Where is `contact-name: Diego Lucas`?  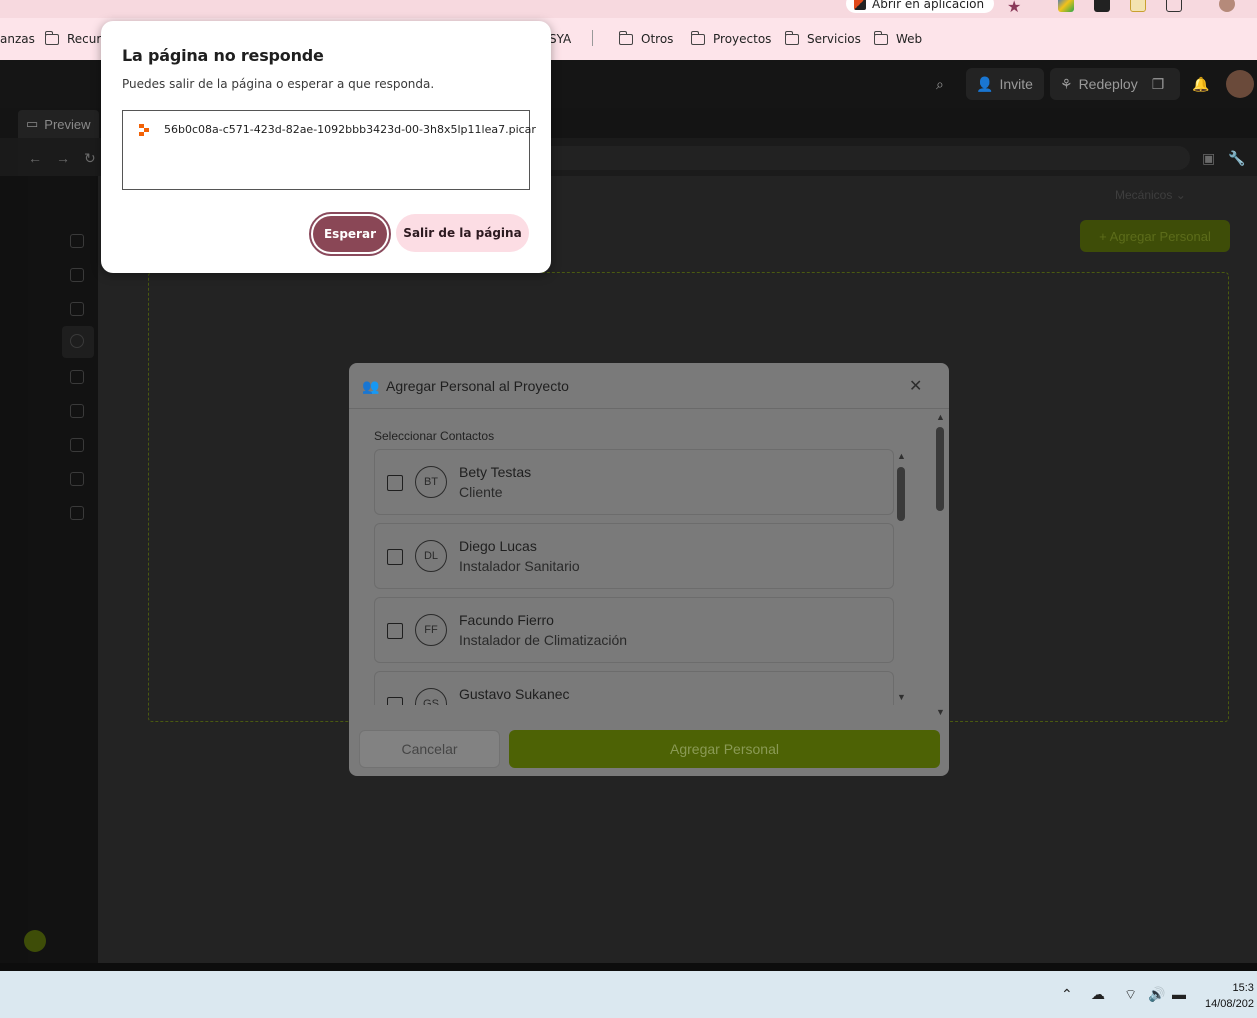 contact-name: Diego Lucas is located at coordinates (498, 546).